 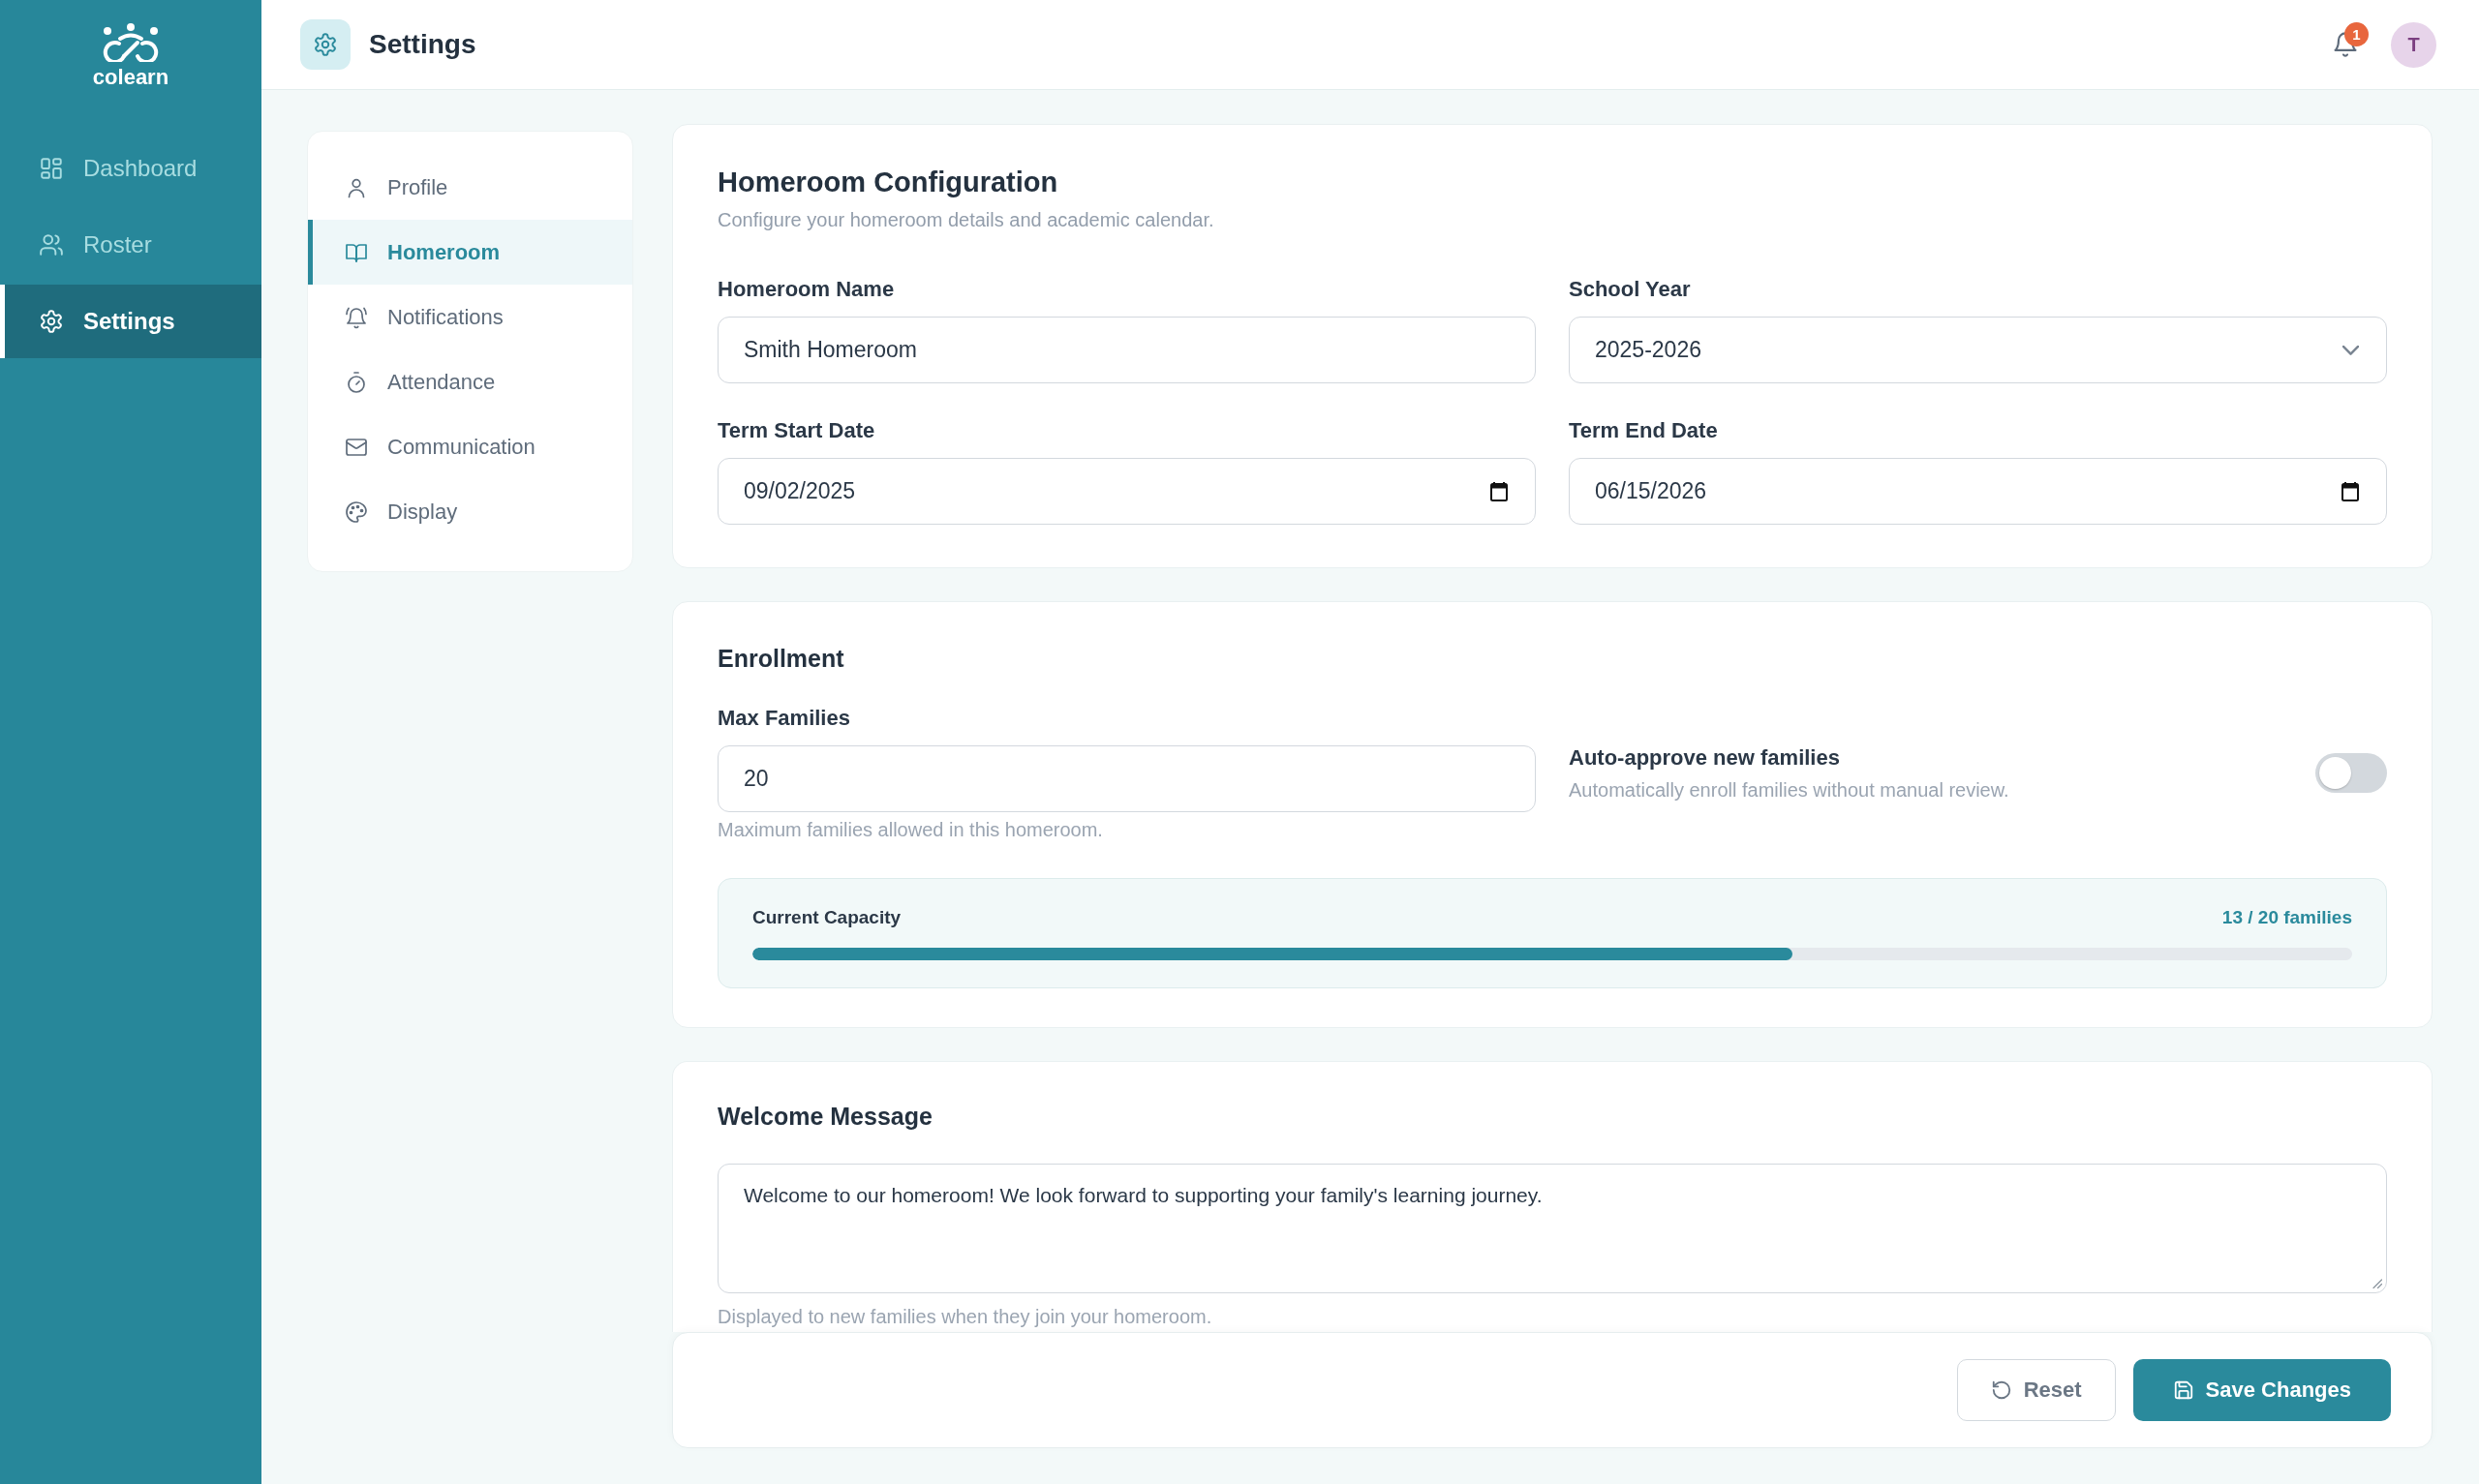 I want to click on text-field: Smith Homeroom, so click(x=1127, y=350).